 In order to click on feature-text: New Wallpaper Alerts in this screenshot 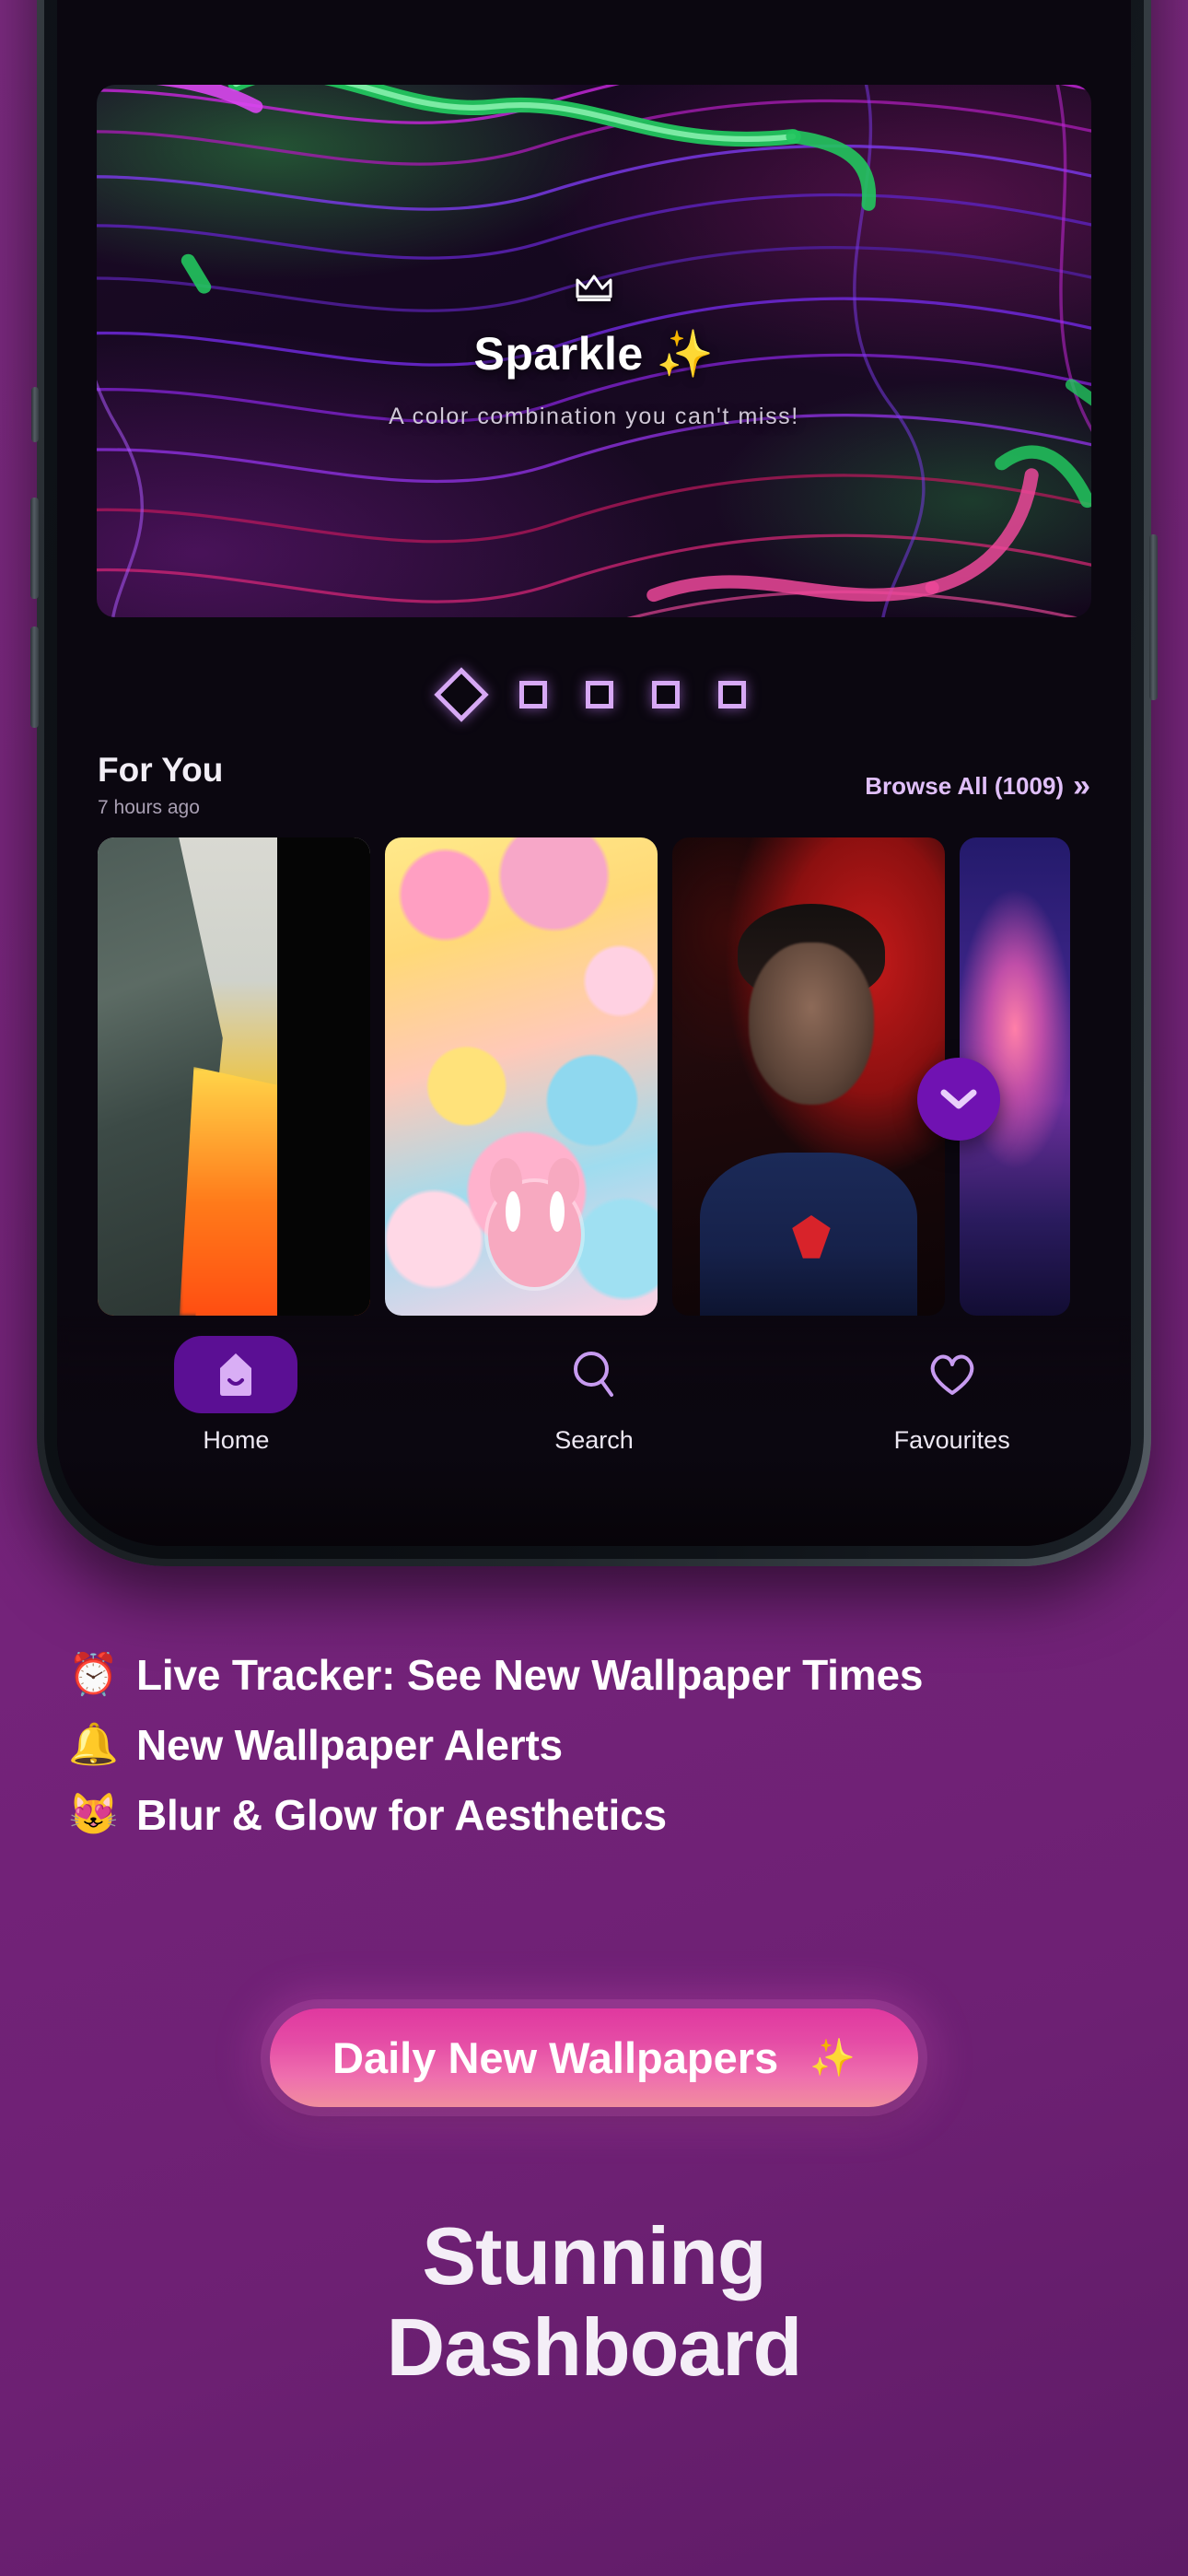, I will do `click(349, 1745)`.